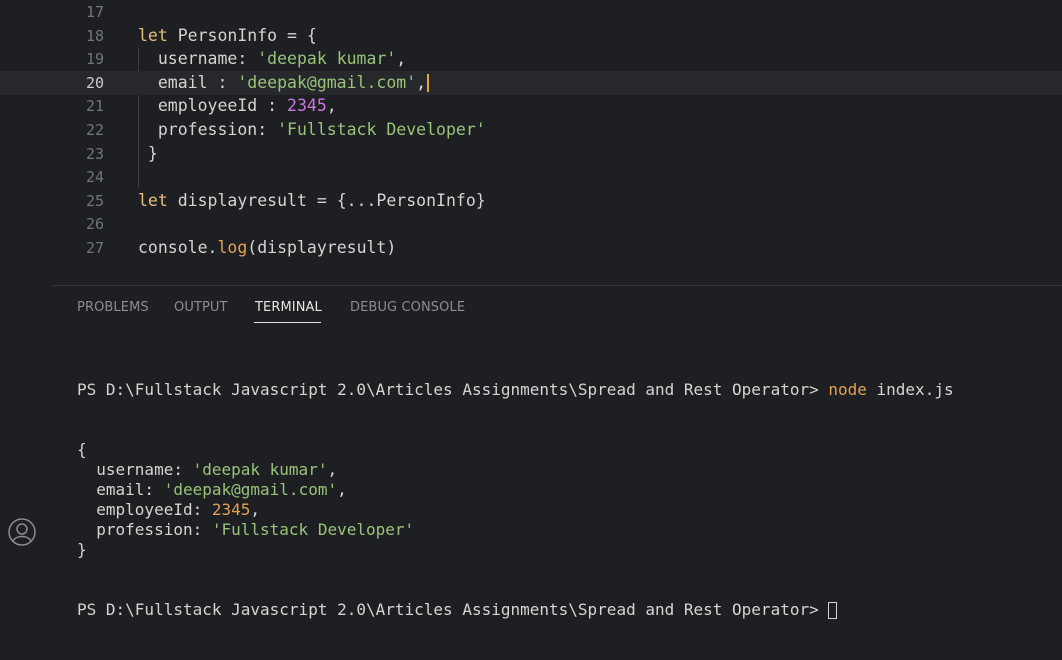 The height and width of the screenshot is (660, 1062). Describe the element at coordinates (531, 154) in the screenshot. I see `code-line: 23 }` at that location.